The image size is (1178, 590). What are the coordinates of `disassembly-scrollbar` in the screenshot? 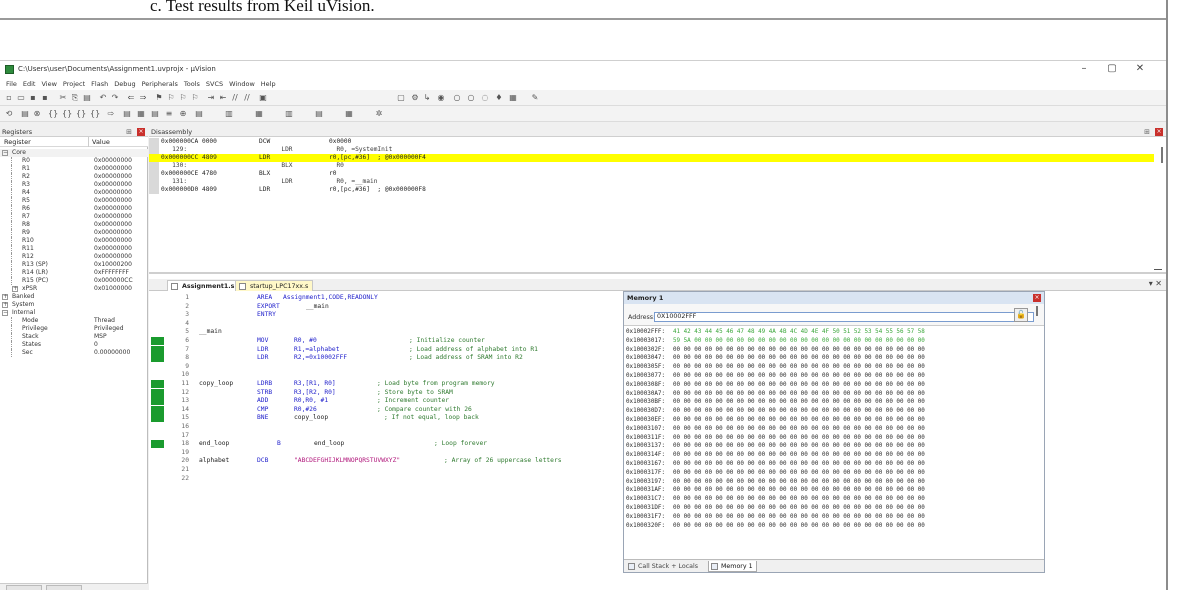 It's located at (1162, 155).